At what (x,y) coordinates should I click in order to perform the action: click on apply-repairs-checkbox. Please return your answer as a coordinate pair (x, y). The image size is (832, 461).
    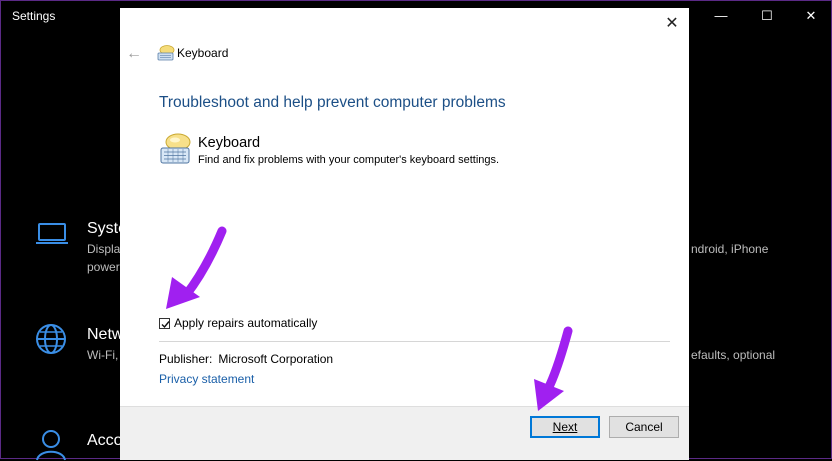
    Looking at the image, I should click on (164, 323).